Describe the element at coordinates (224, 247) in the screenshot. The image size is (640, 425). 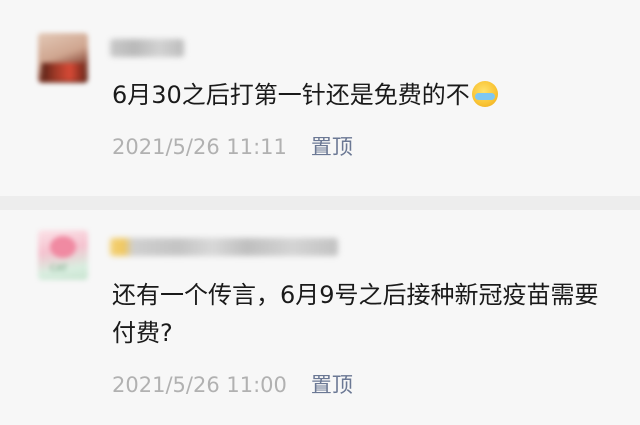
I see `username-blurred` at that location.